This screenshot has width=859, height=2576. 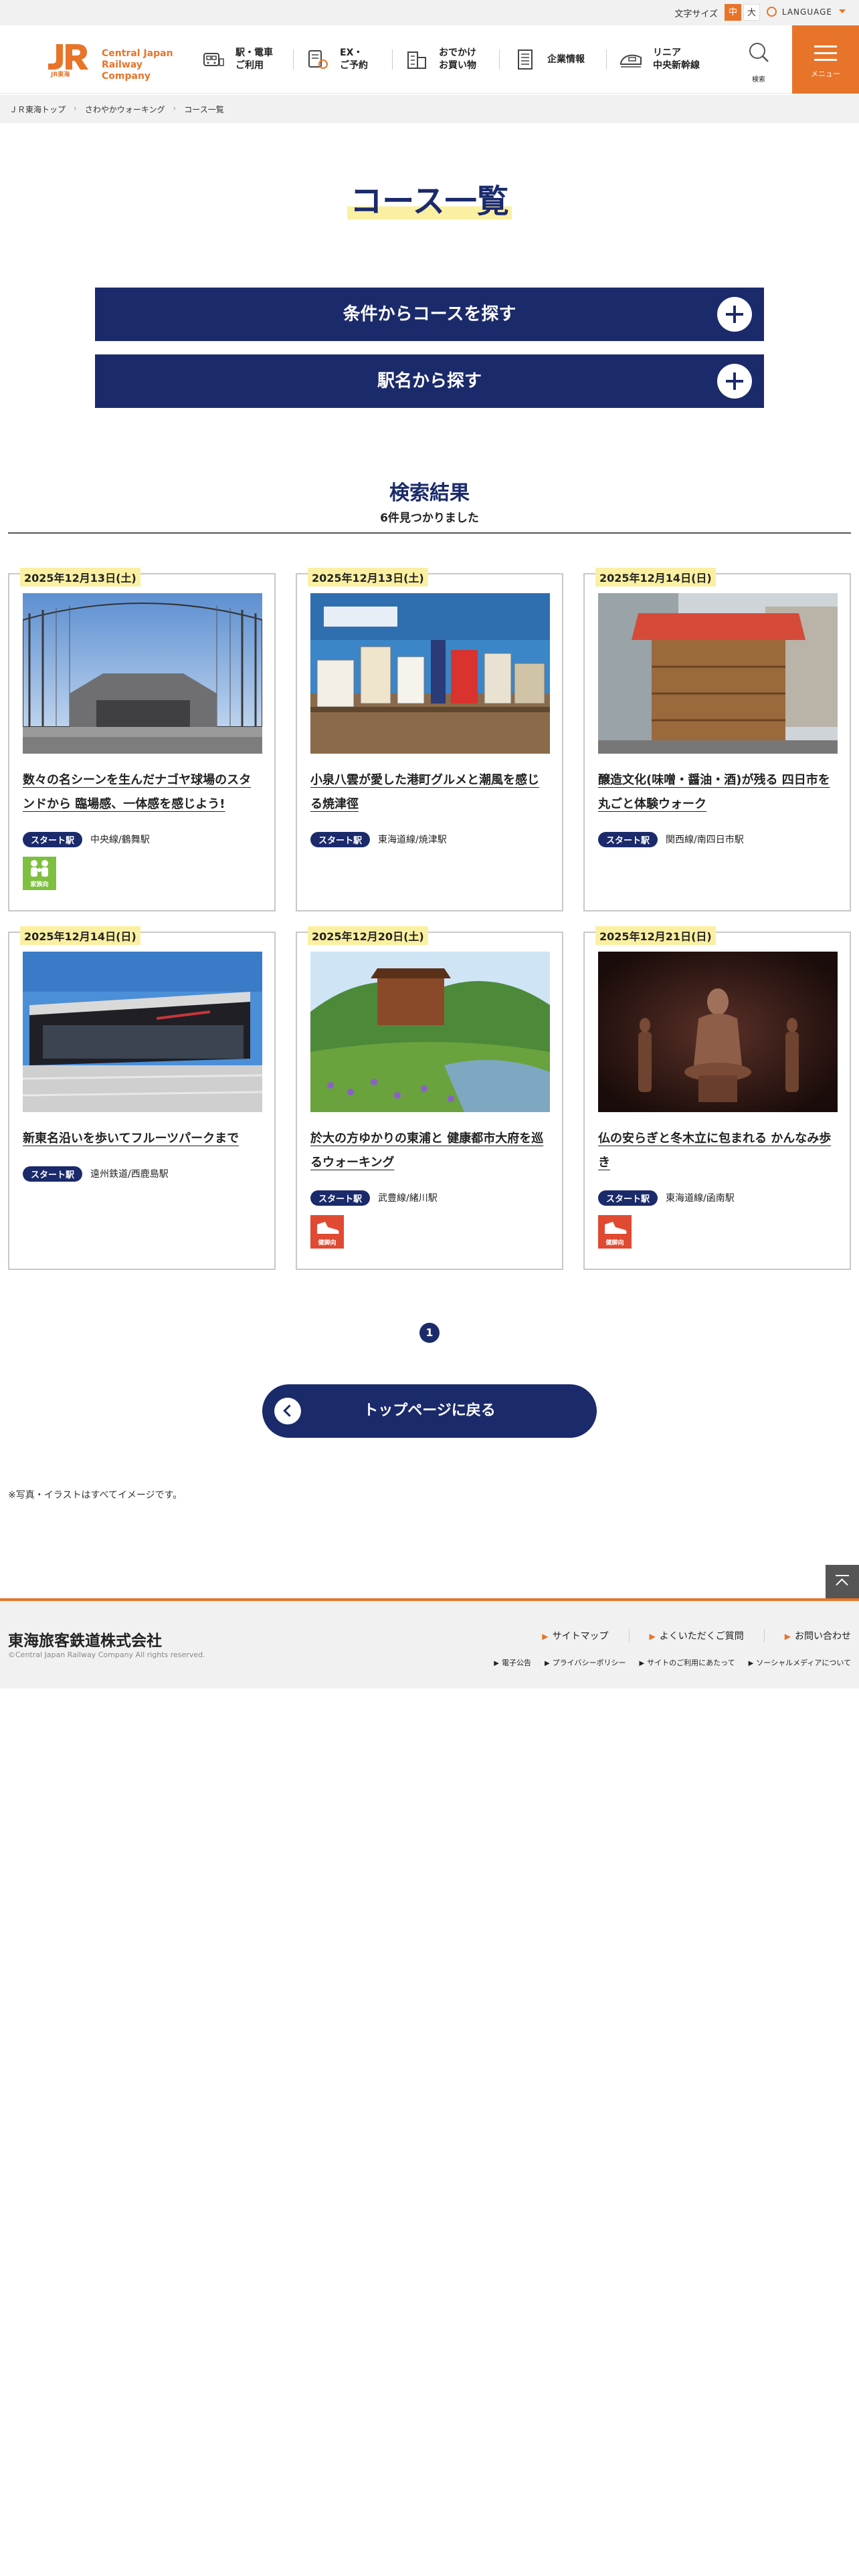 What do you see at coordinates (735, 314) in the screenshot?
I see `plus-icon` at bounding box center [735, 314].